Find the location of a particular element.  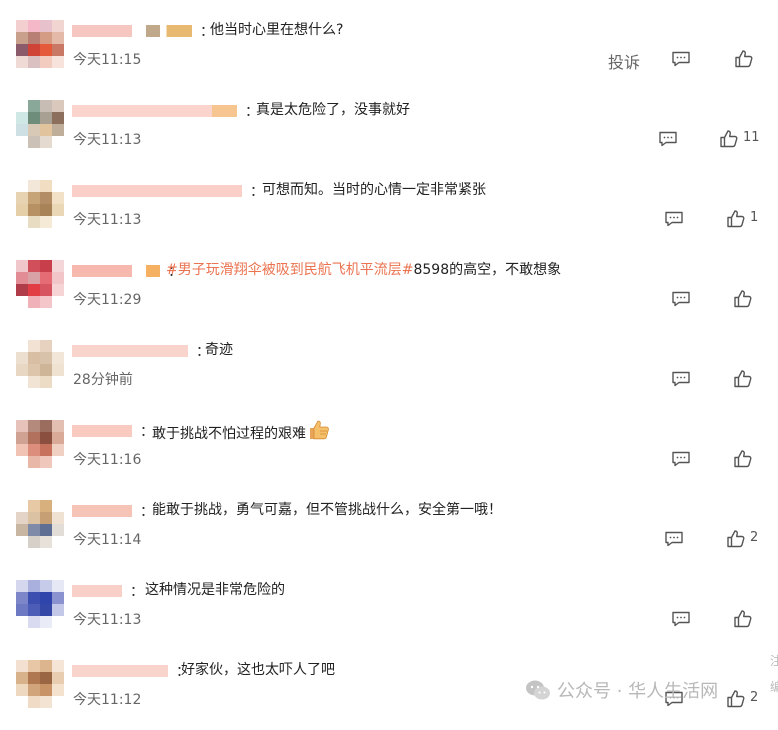

comment-text: 这种情况是非常危险的 is located at coordinates (215, 590).